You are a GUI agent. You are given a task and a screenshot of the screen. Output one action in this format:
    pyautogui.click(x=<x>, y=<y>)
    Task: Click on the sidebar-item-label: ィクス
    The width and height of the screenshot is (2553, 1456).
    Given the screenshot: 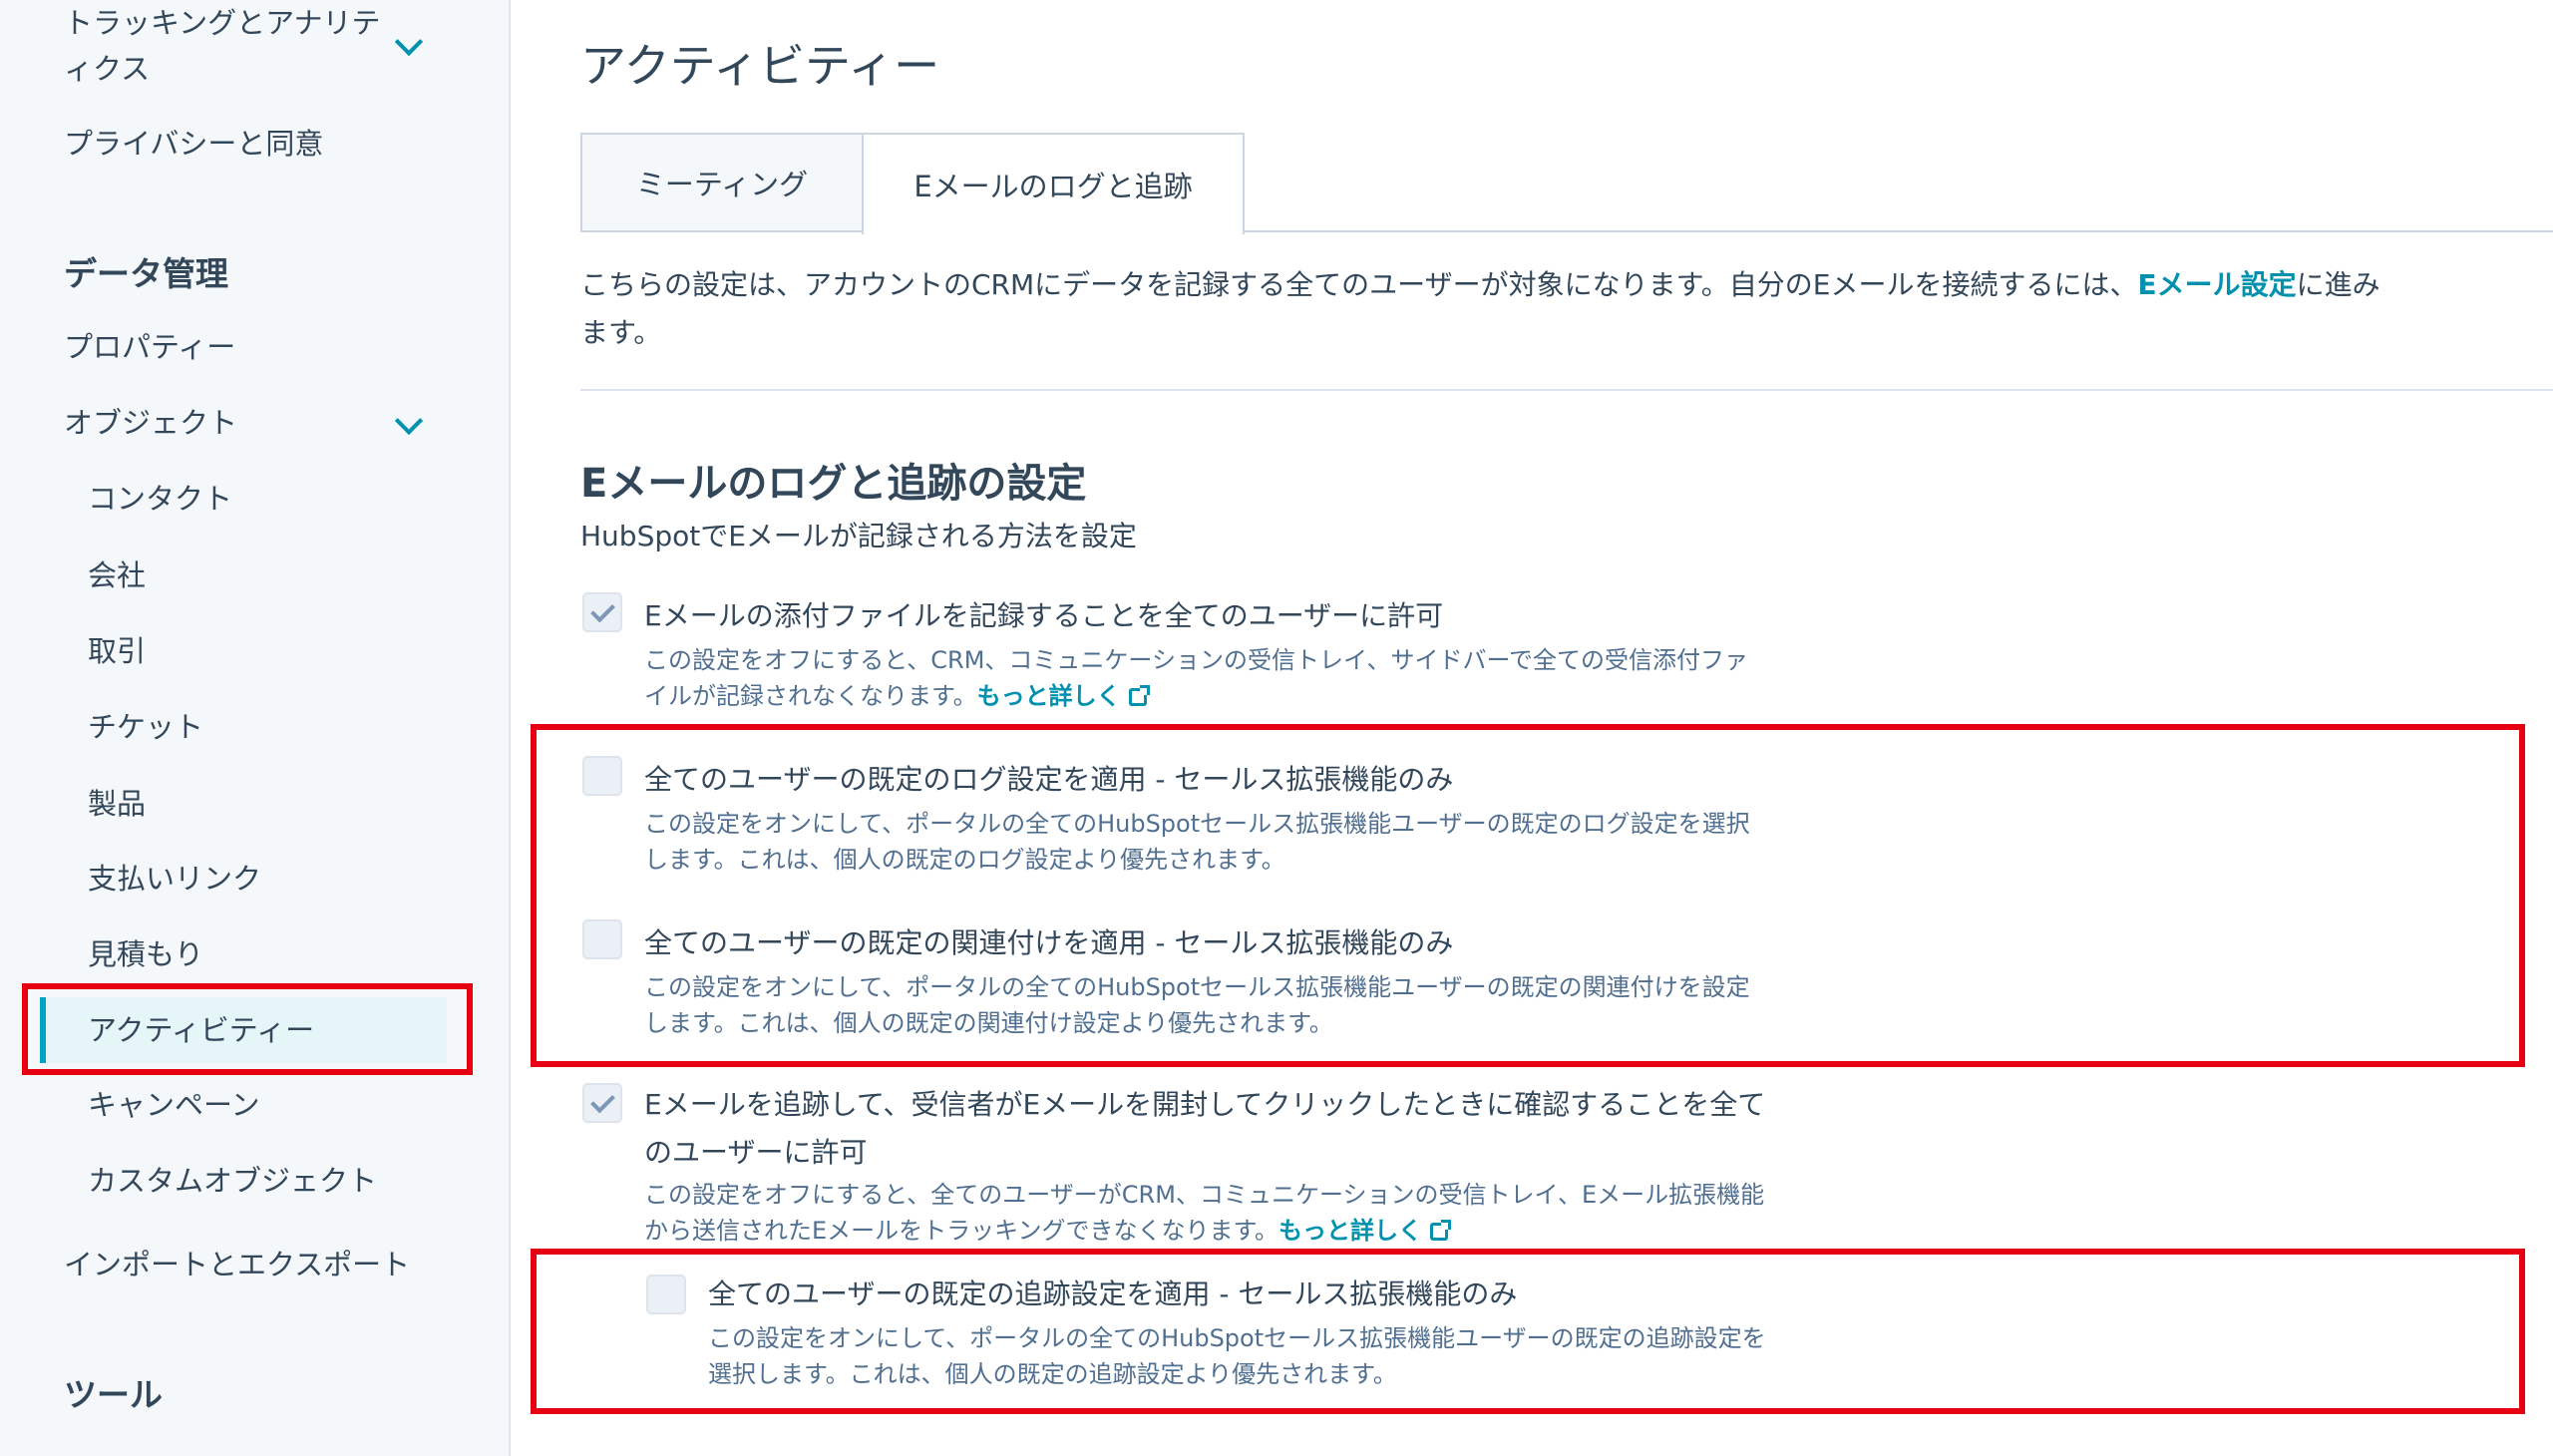 What is the action you would take?
    pyautogui.click(x=108, y=69)
    